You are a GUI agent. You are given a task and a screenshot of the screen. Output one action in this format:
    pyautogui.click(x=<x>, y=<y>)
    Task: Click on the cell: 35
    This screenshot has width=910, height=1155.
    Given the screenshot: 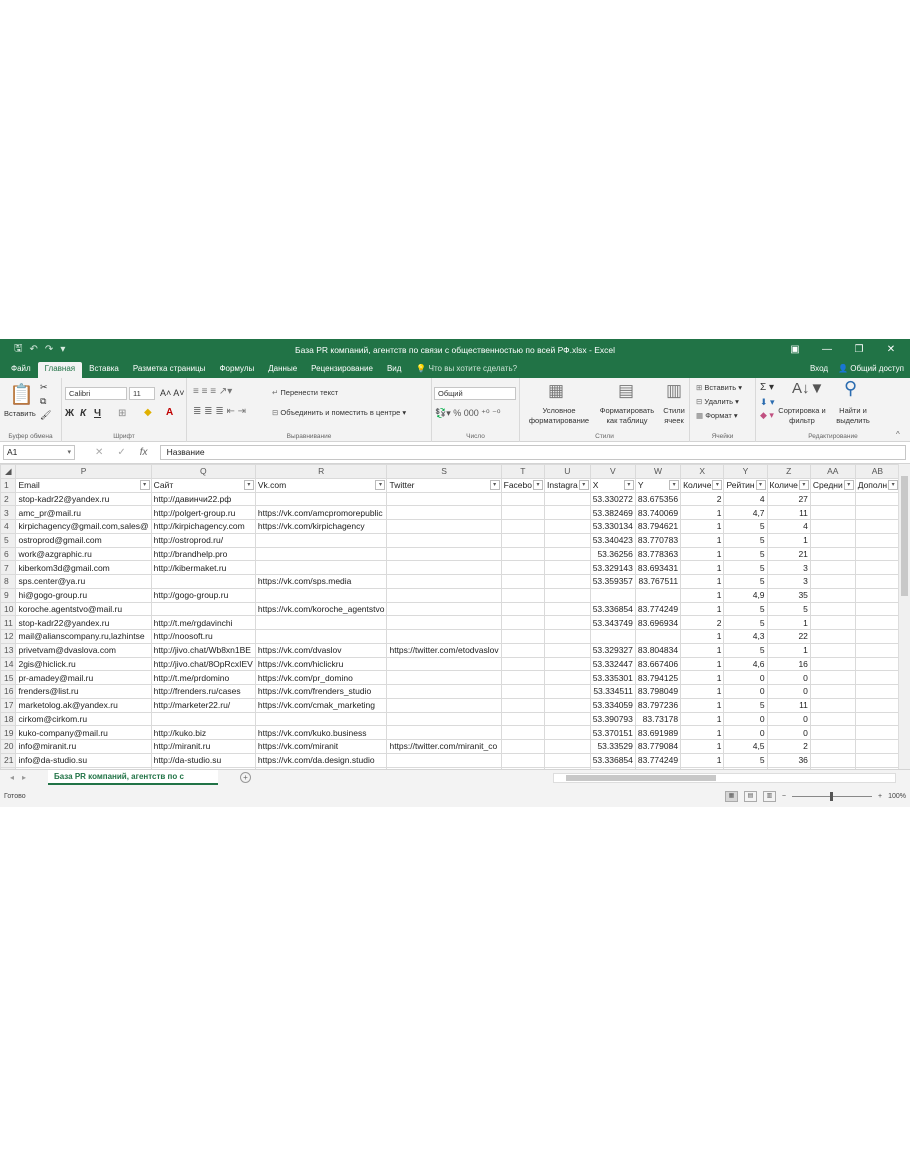 What is the action you would take?
    pyautogui.click(x=788, y=595)
    